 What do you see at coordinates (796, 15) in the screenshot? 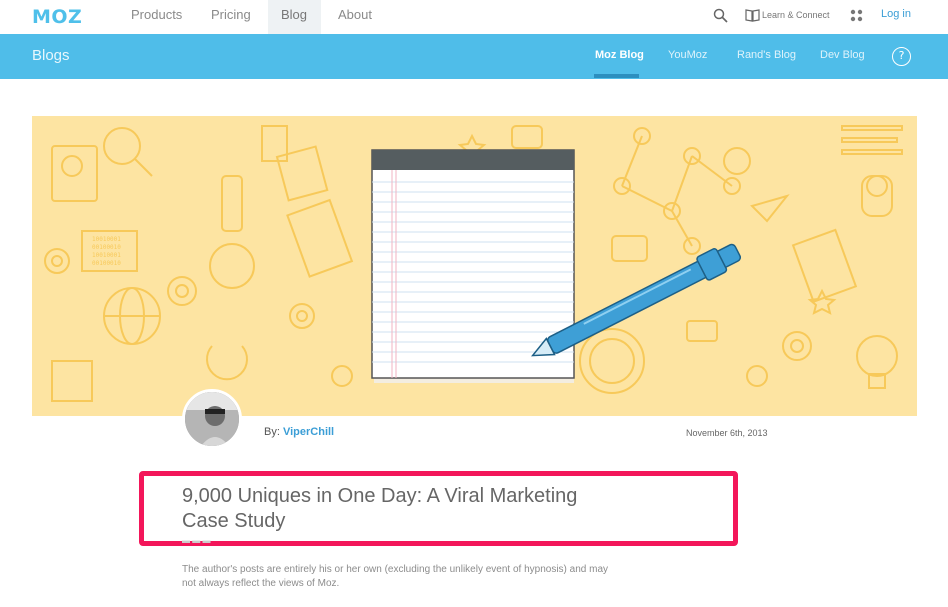
I see `learn-connect-link: Learn & Connect` at bounding box center [796, 15].